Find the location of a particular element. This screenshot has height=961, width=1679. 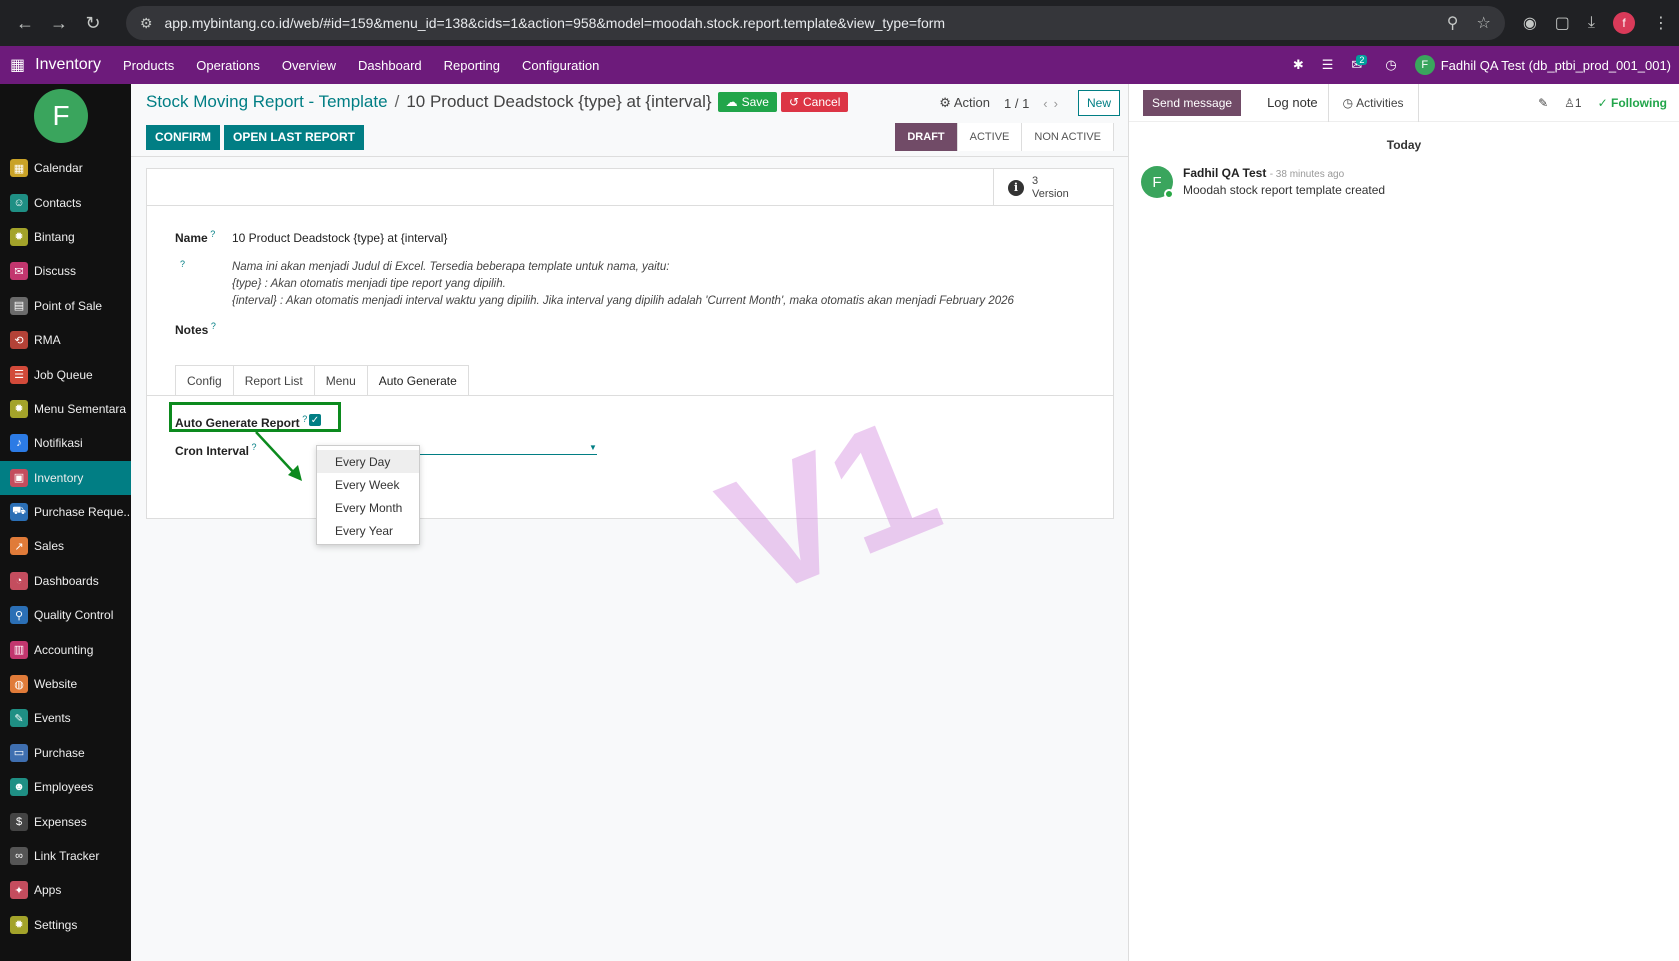

activities-button: ◷ Activities is located at coordinates (1374, 102).